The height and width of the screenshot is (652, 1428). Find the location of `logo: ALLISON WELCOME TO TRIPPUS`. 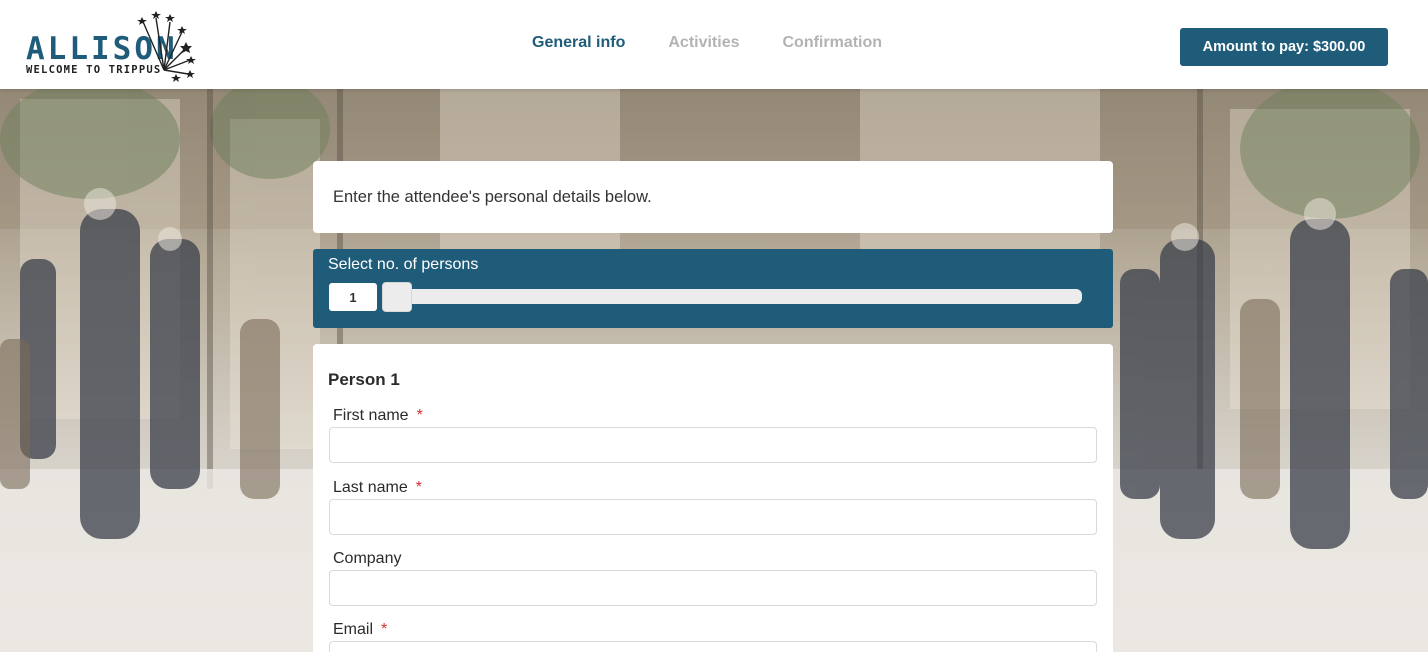

logo: ALLISON WELCOME TO TRIPPUS is located at coordinates (112, 45).